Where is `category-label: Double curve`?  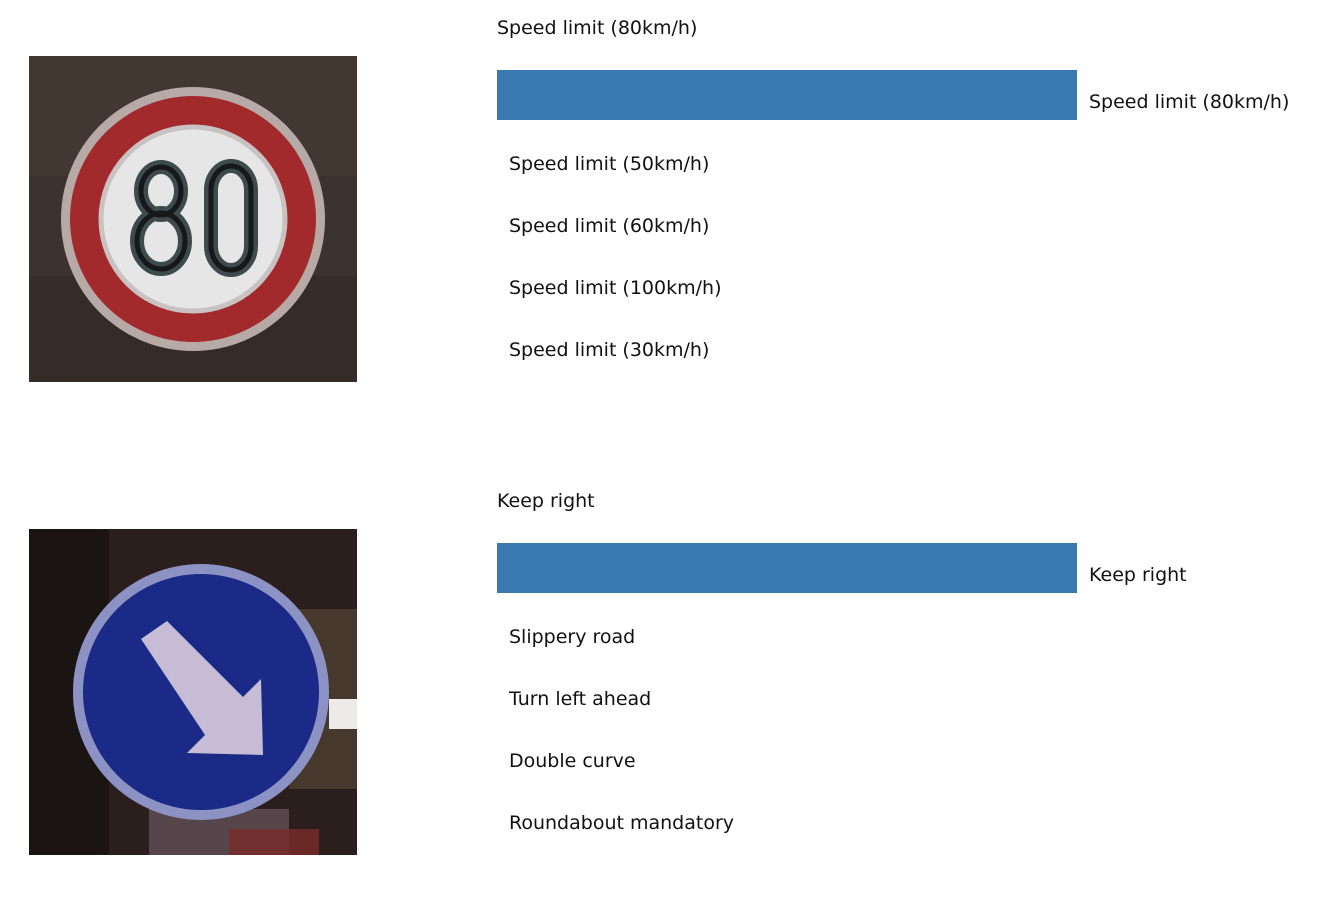 category-label: Double curve is located at coordinates (572, 761).